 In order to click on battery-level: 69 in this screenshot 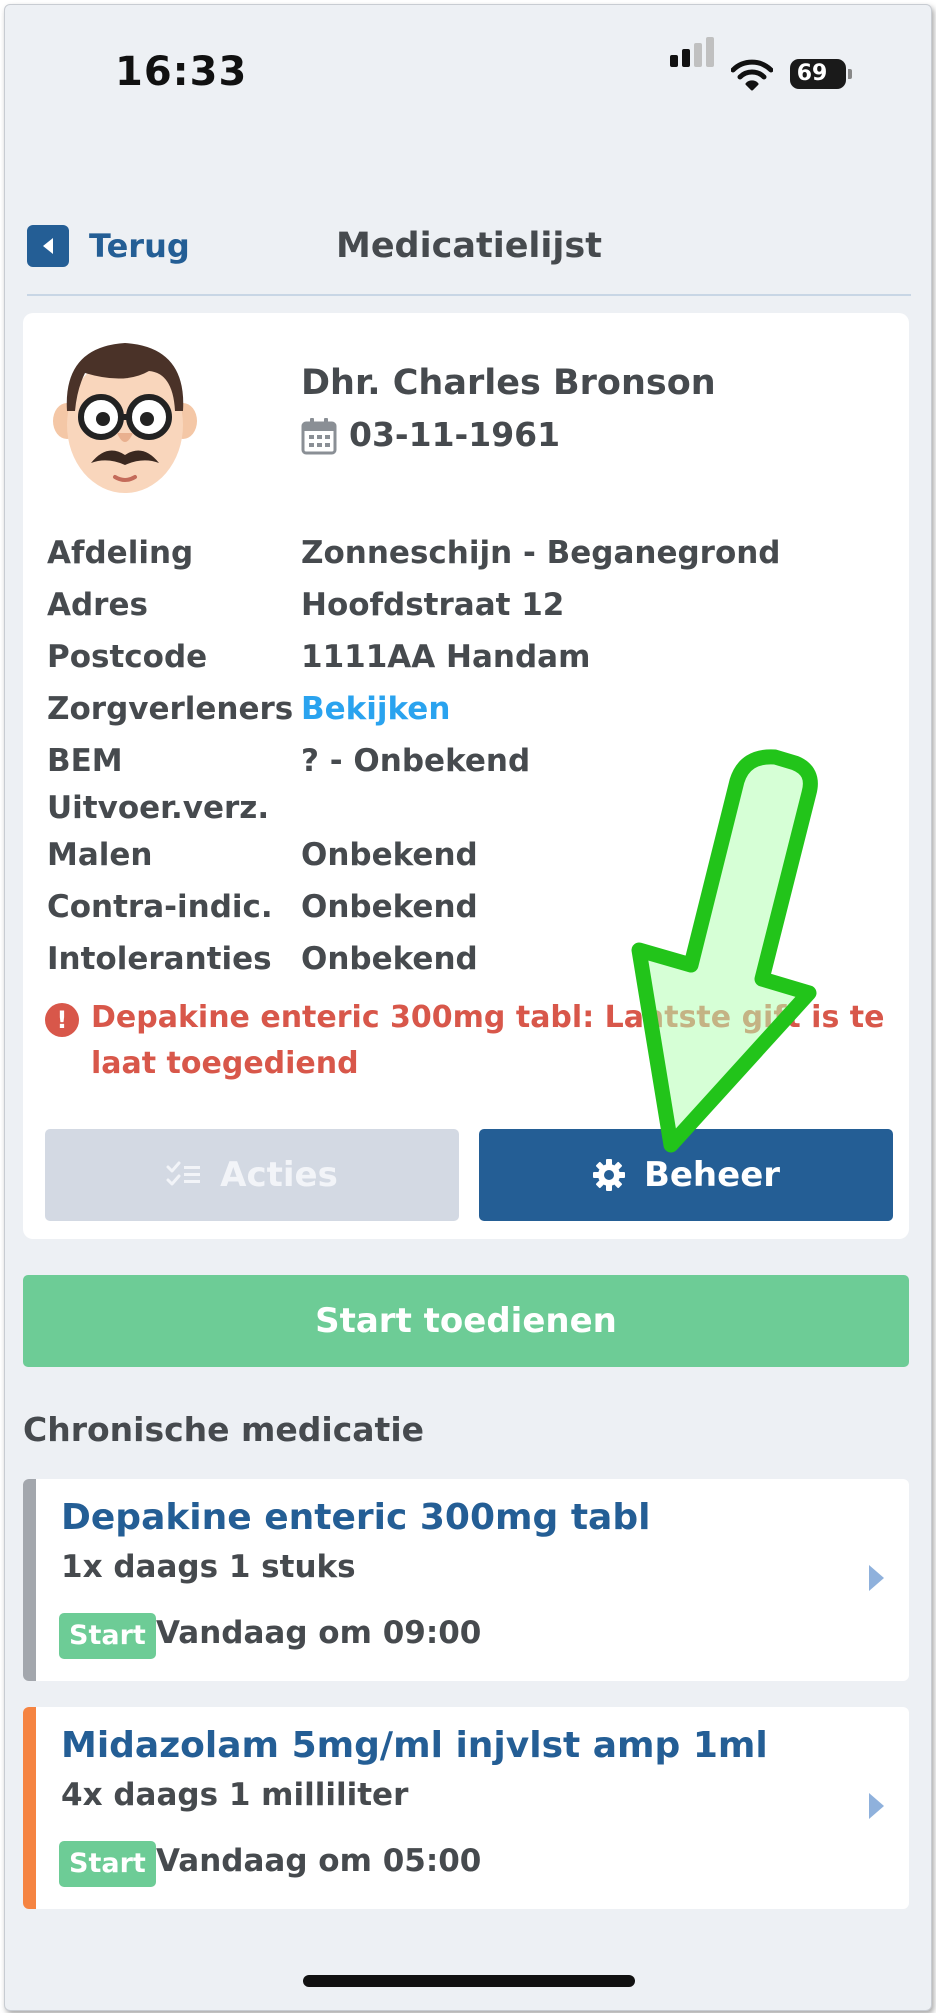, I will do `click(812, 73)`.